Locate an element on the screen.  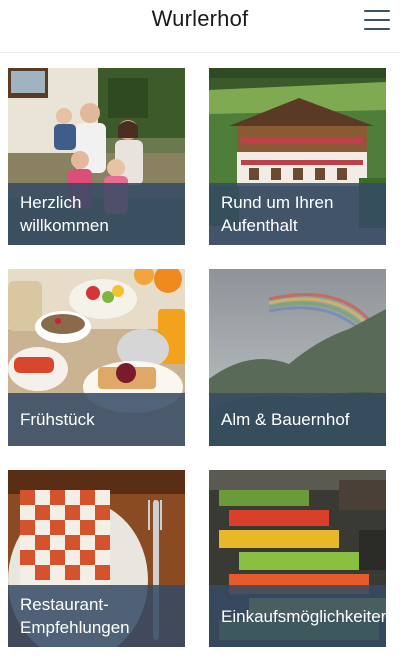
tile-caption: Rund um Ihren Aufenthalt is located at coordinates (297, 214).